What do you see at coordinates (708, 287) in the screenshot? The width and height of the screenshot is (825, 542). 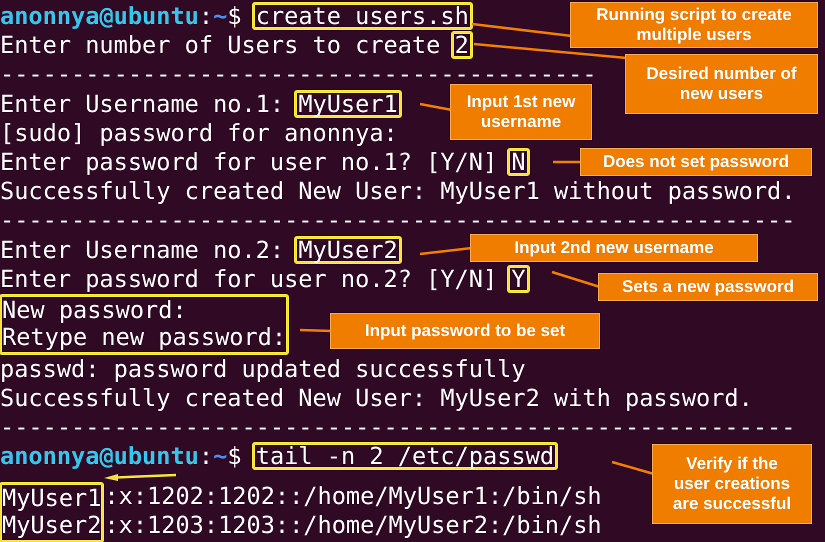 I see `callout-label: Sets a new password` at bounding box center [708, 287].